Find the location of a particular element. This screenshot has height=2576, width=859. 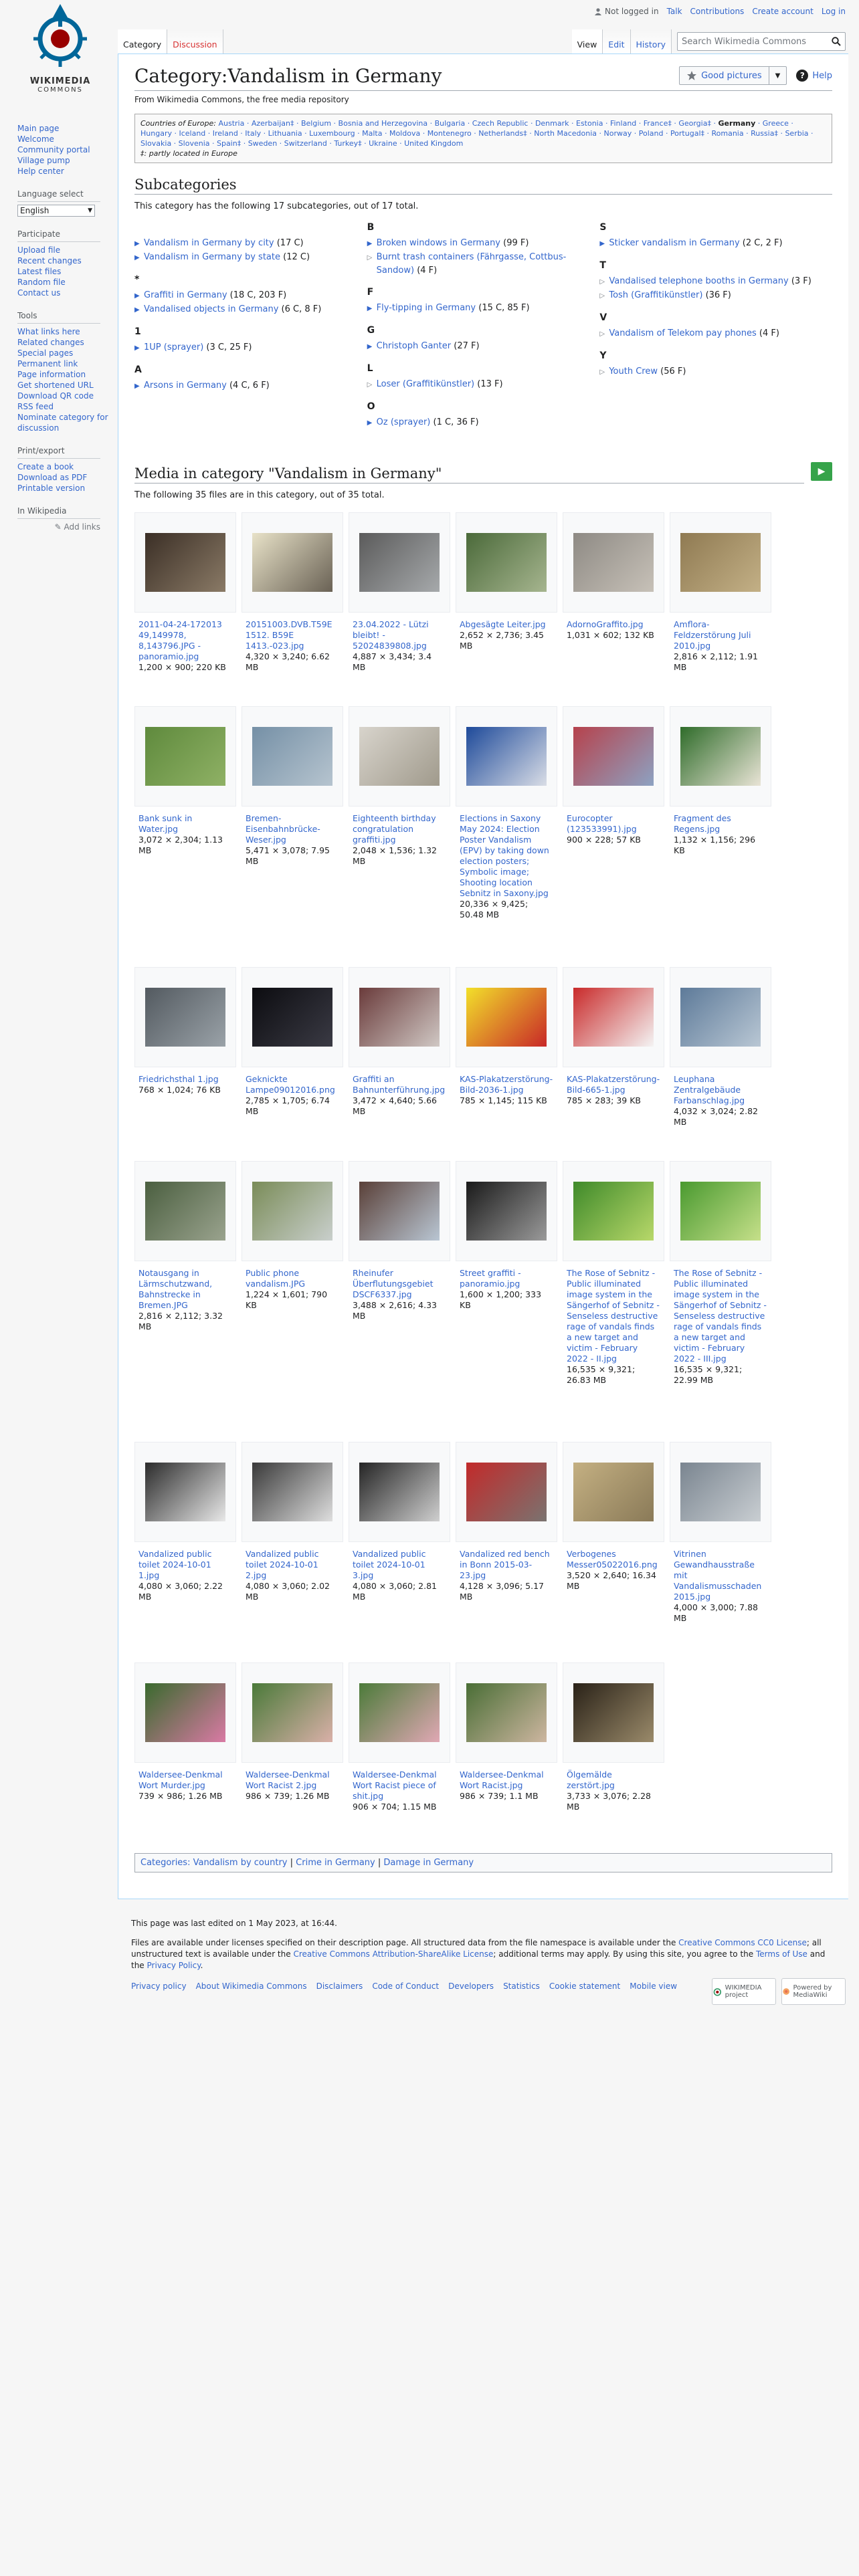

privacy-policy-link: Privacy Policy is located at coordinates (174, 1965).